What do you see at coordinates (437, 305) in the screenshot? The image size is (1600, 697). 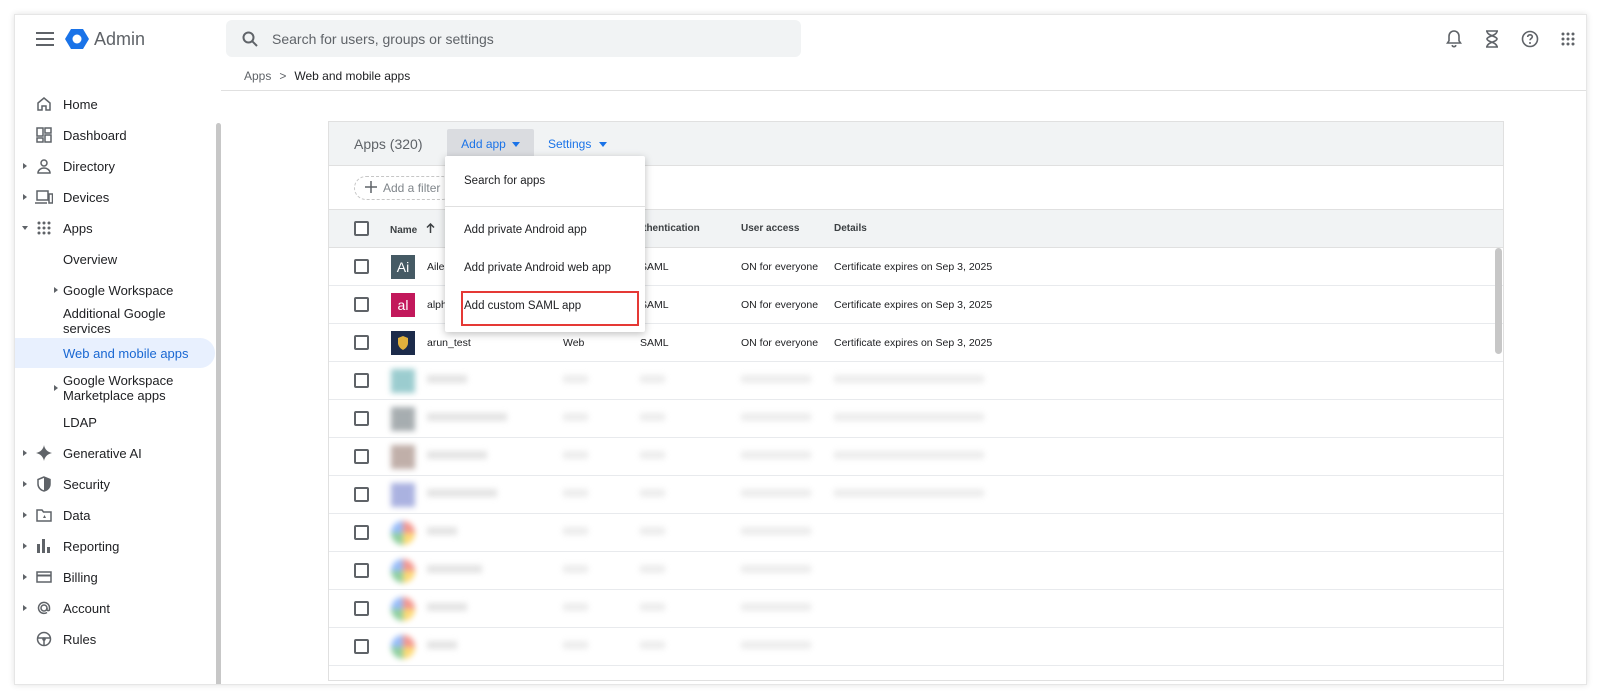 I see `app-name: alph` at bounding box center [437, 305].